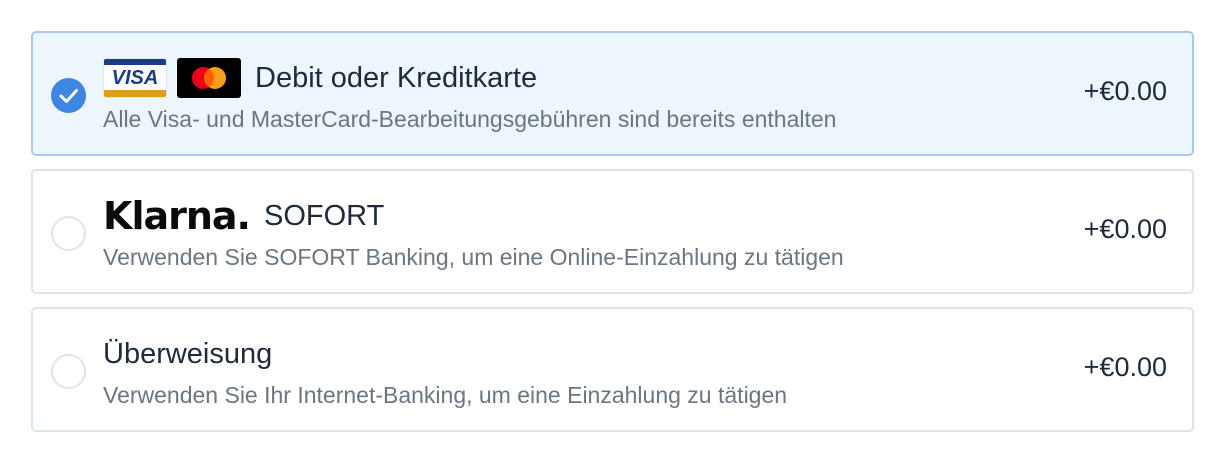  I want to click on radio-checked, so click(68, 95).